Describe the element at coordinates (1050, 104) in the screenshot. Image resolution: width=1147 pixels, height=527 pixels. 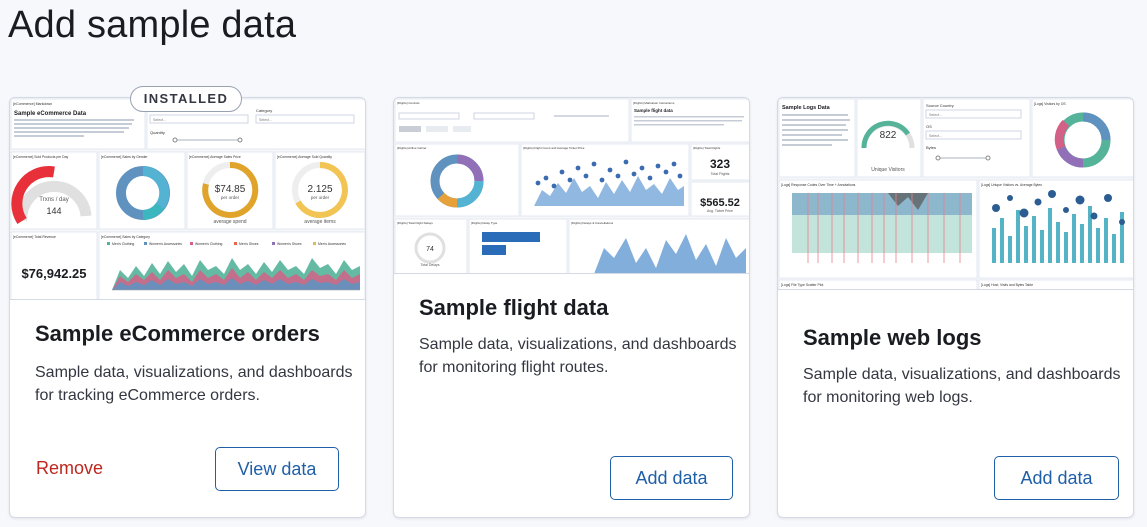
I see `svg-text: [Logs] Visitors by OS` at that location.